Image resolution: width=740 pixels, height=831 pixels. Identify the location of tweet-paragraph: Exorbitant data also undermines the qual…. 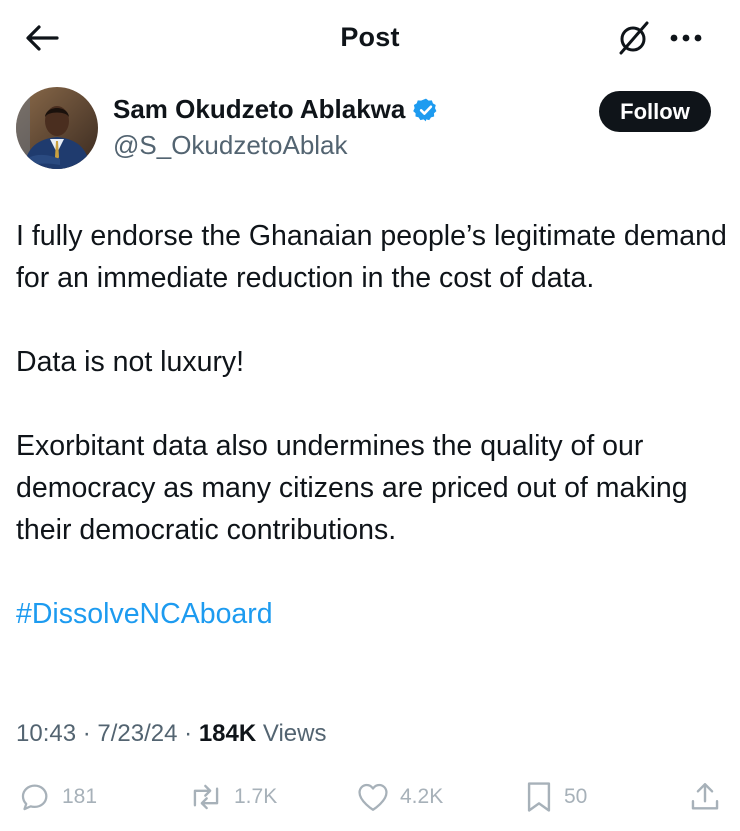
(352, 488).